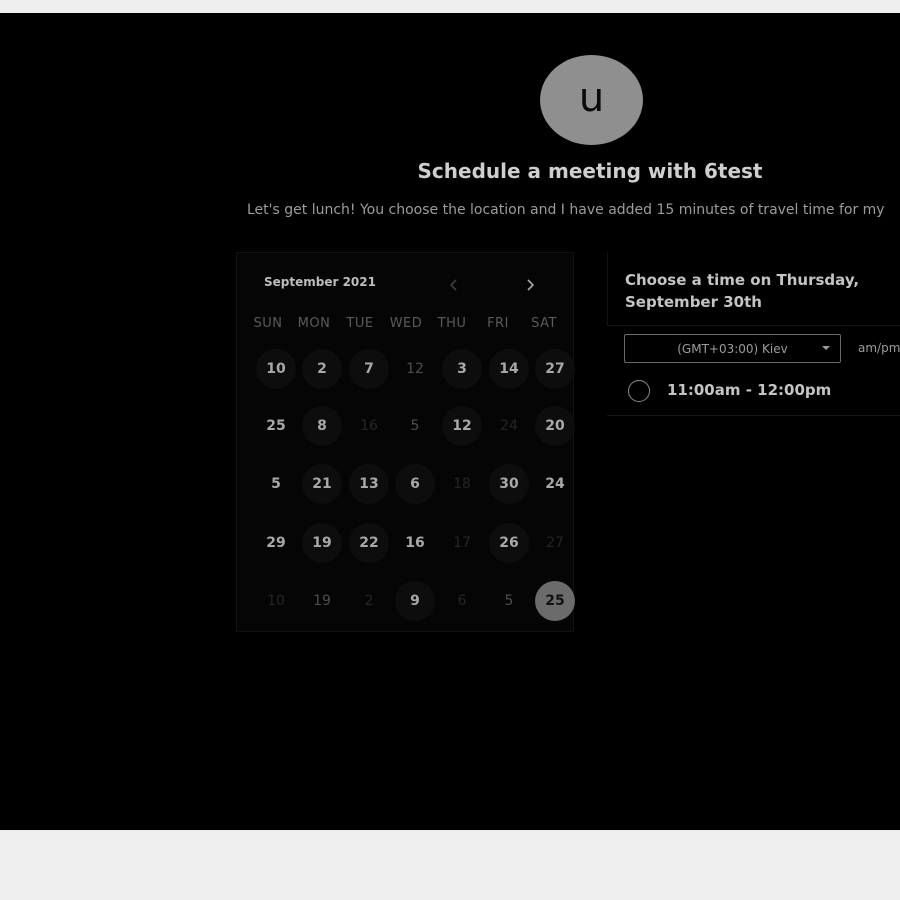 The height and width of the screenshot is (900, 900). What do you see at coordinates (639, 391) in the screenshot?
I see `radio-button` at bounding box center [639, 391].